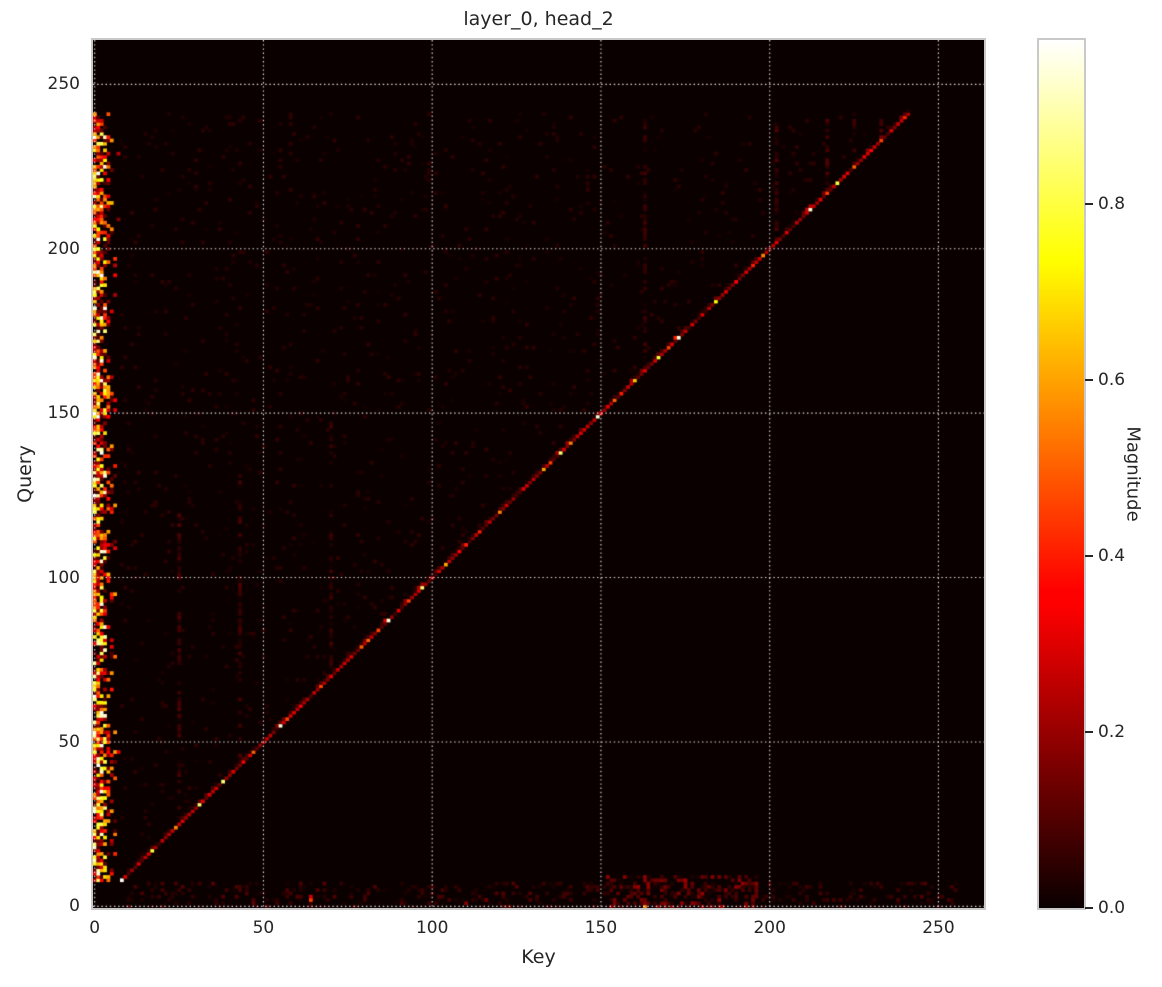 The width and height of the screenshot is (1162, 987). Describe the element at coordinates (263, 928) in the screenshot. I see `x-tick-label: 50` at that location.